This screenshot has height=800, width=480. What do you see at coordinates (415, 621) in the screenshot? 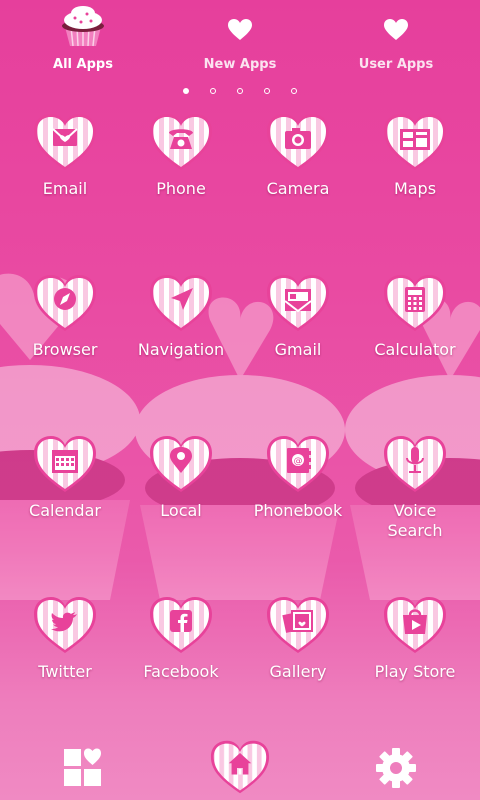
I see `play-store-icon` at bounding box center [415, 621].